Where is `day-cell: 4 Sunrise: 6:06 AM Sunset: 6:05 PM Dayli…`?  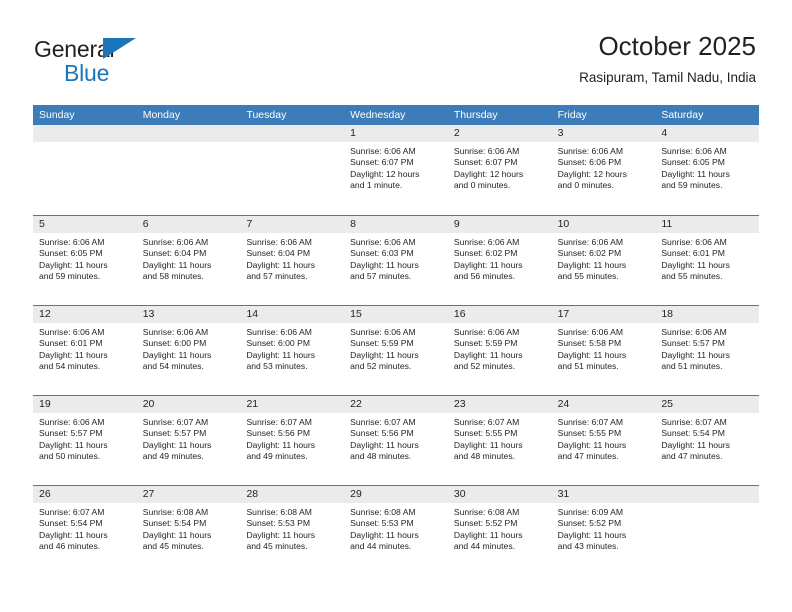 day-cell: 4 Sunrise: 6:06 AM Sunset: 6:05 PM Dayli… is located at coordinates (707, 170).